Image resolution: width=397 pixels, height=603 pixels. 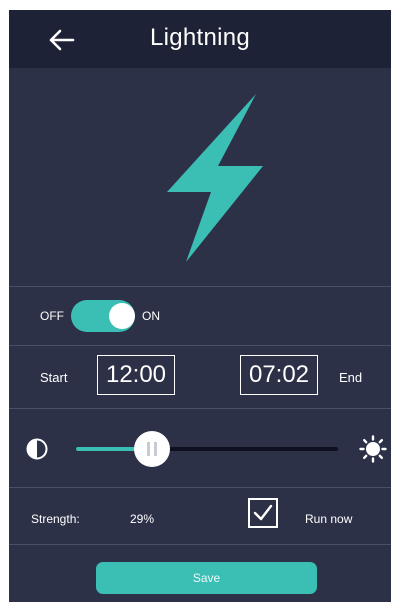 What do you see at coordinates (200, 377) in the screenshot?
I see `schedule-row: Start 12:00 07:02 End` at bounding box center [200, 377].